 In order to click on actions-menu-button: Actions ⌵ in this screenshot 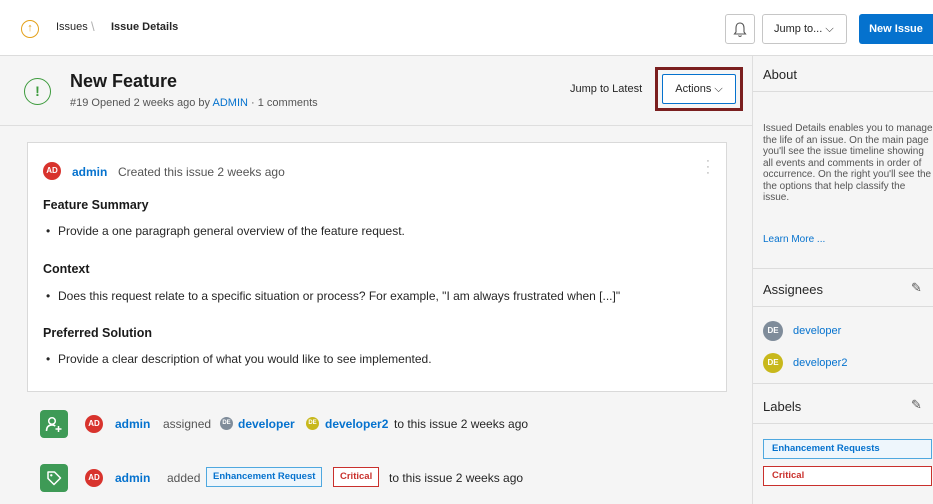, I will do `click(699, 89)`.